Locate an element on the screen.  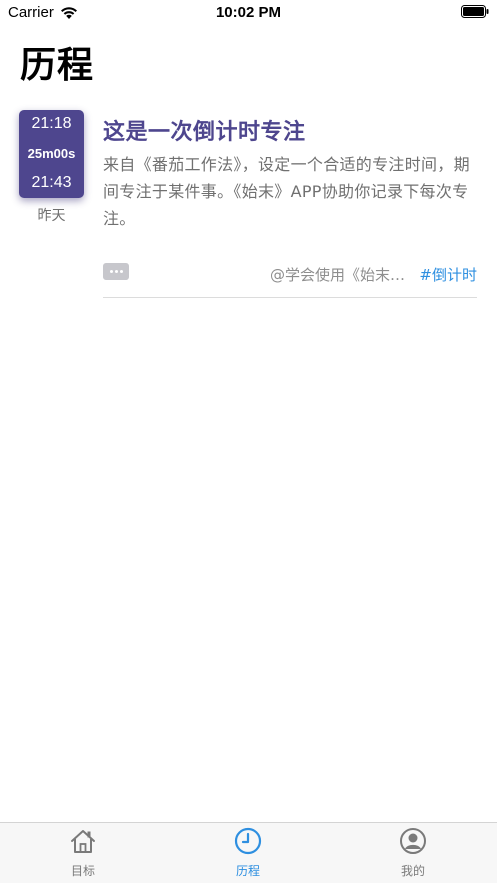
battery-icon is located at coordinates (475, 11).